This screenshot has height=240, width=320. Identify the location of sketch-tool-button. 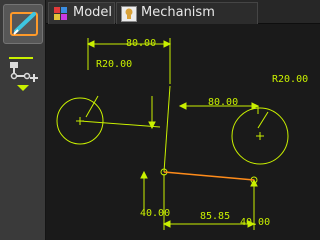
(23, 24).